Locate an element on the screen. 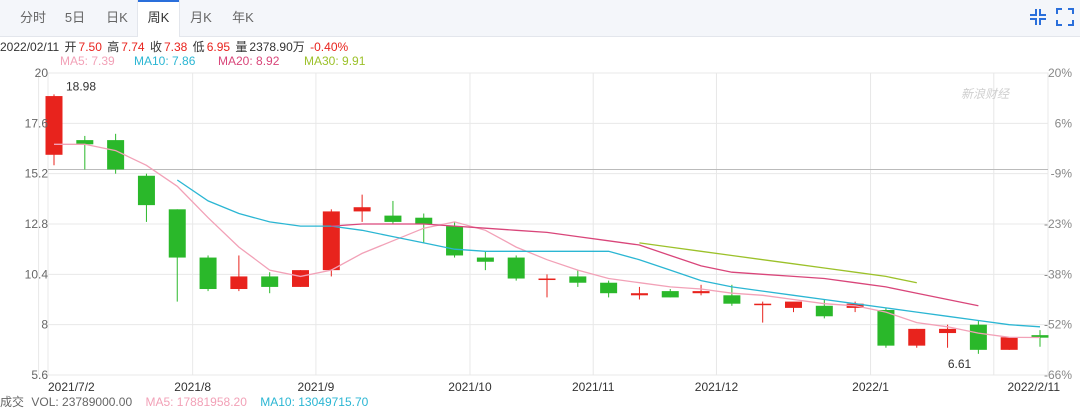  right-tick-label: -66% is located at coordinates (1058, 375).